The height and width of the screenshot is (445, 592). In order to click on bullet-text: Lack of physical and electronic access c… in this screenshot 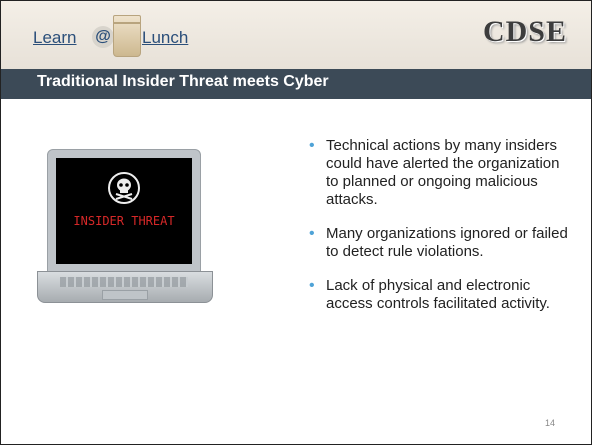, I will do `click(438, 294)`.